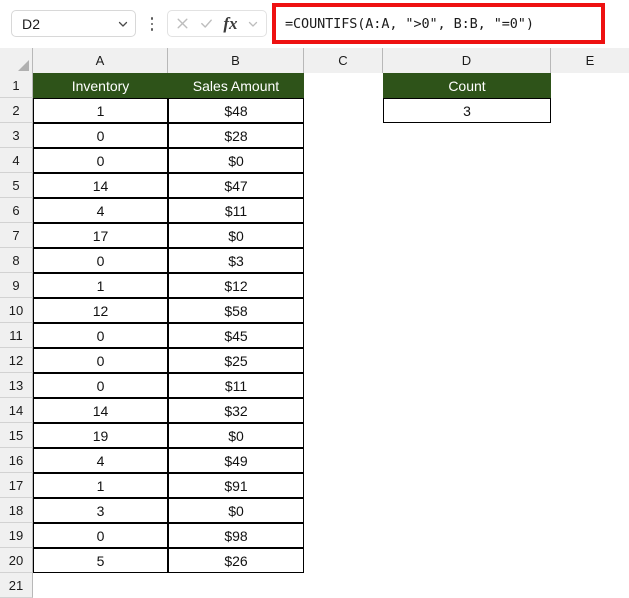  What do you see at coordinates (236, 110) in the screenshot?
I see `cell-b2: $48` at bounding box center [236, 110].